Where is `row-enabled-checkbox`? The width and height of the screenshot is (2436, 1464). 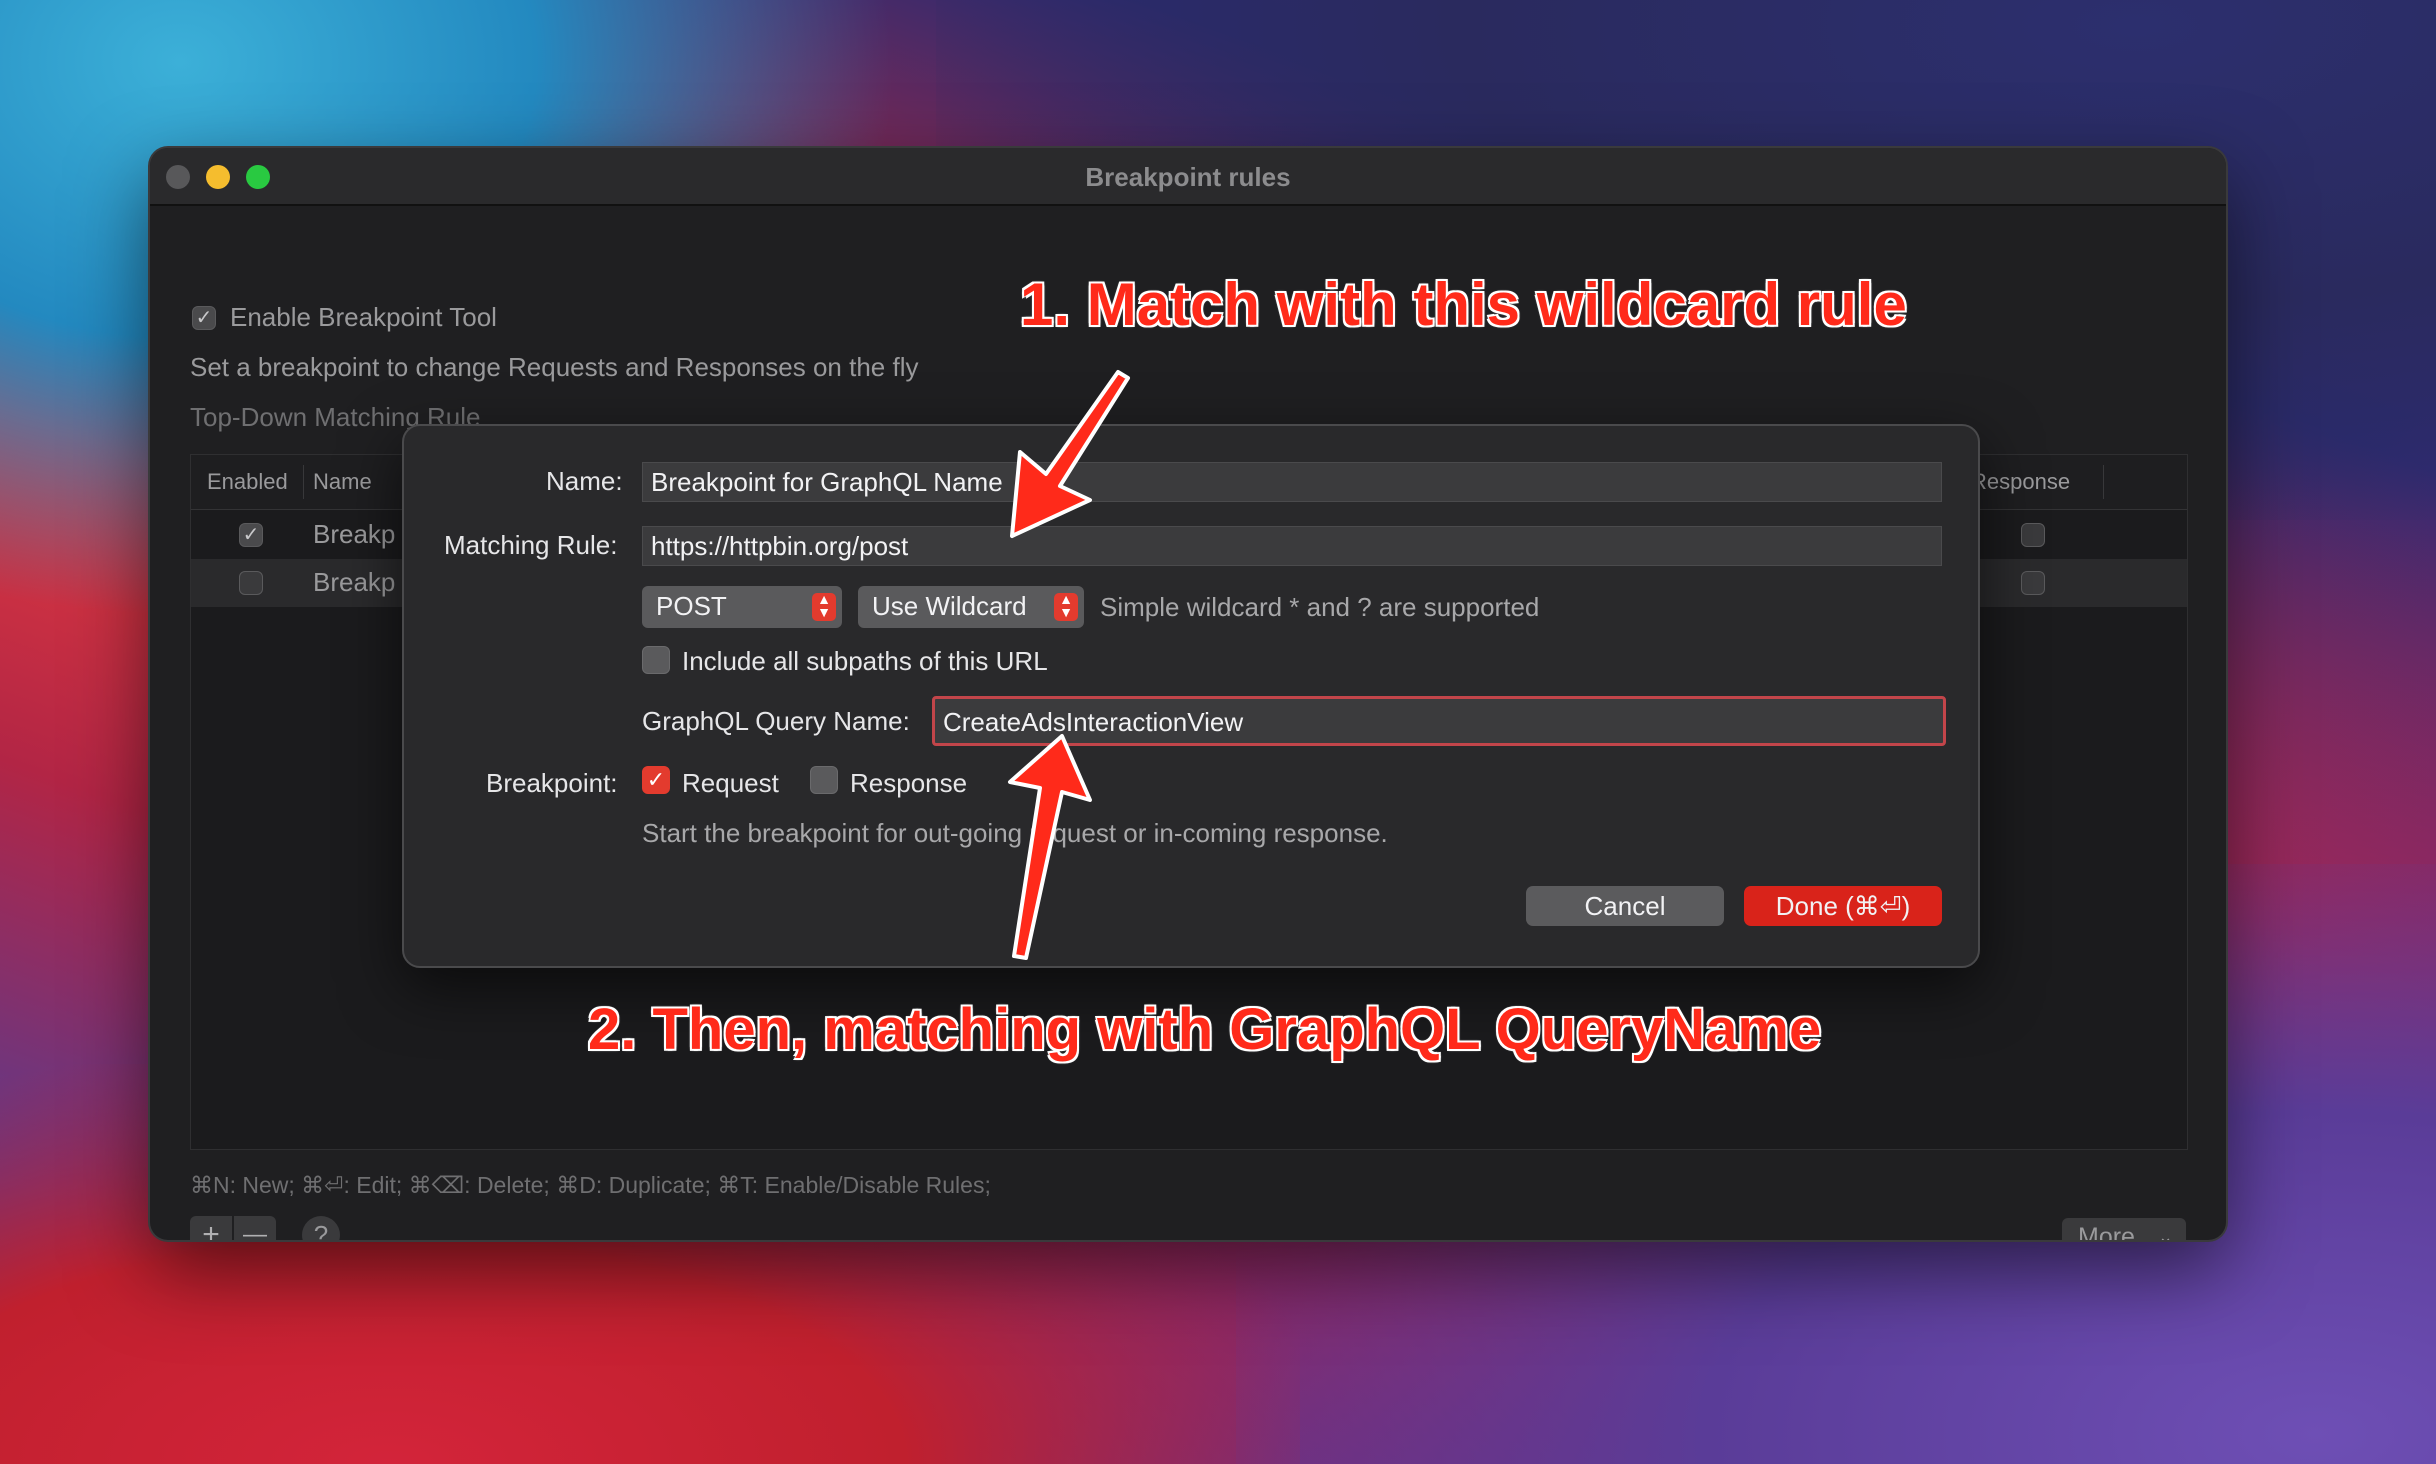 row-enabled-checkbox is located at coordinates (251, 583).